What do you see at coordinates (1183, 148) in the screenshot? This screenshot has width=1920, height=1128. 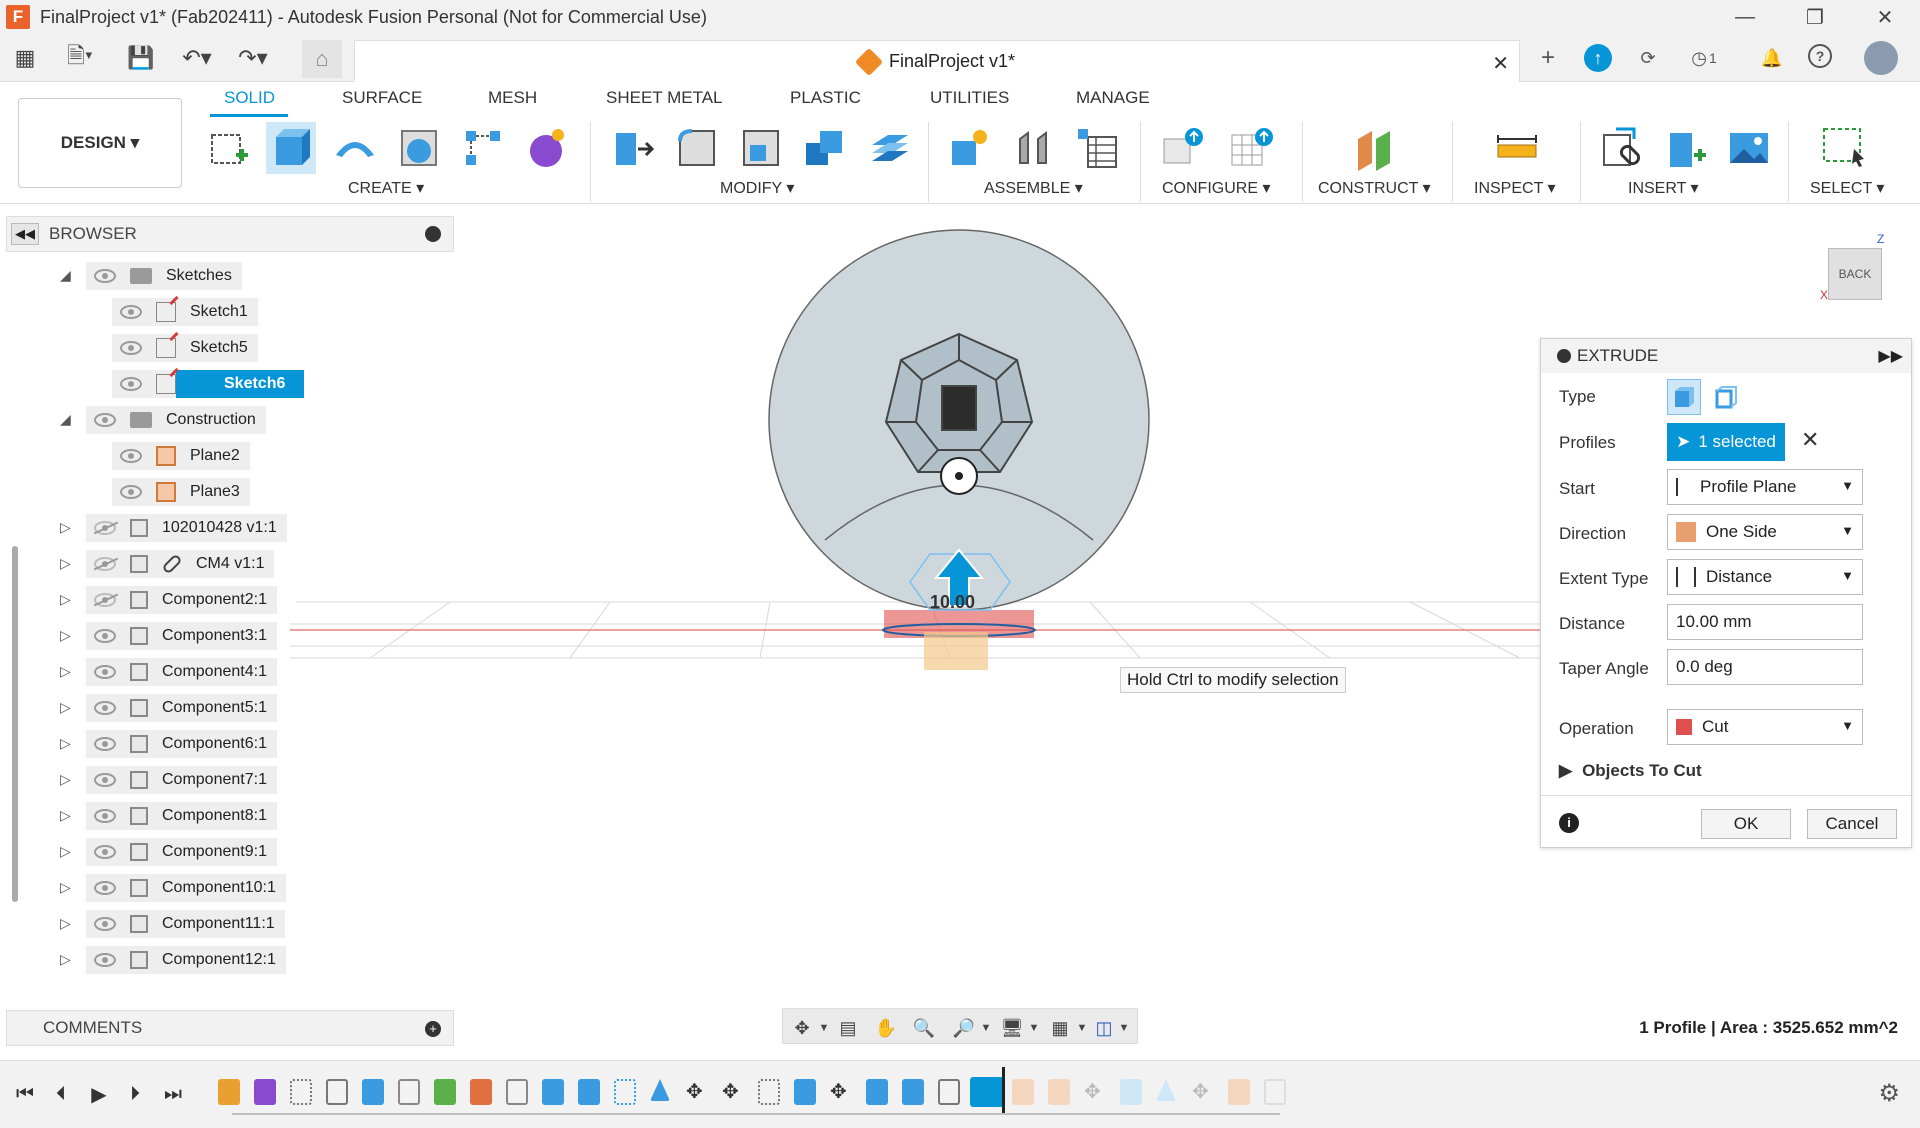 I see `configure-design-icon` at bounding box center [1183, 148].